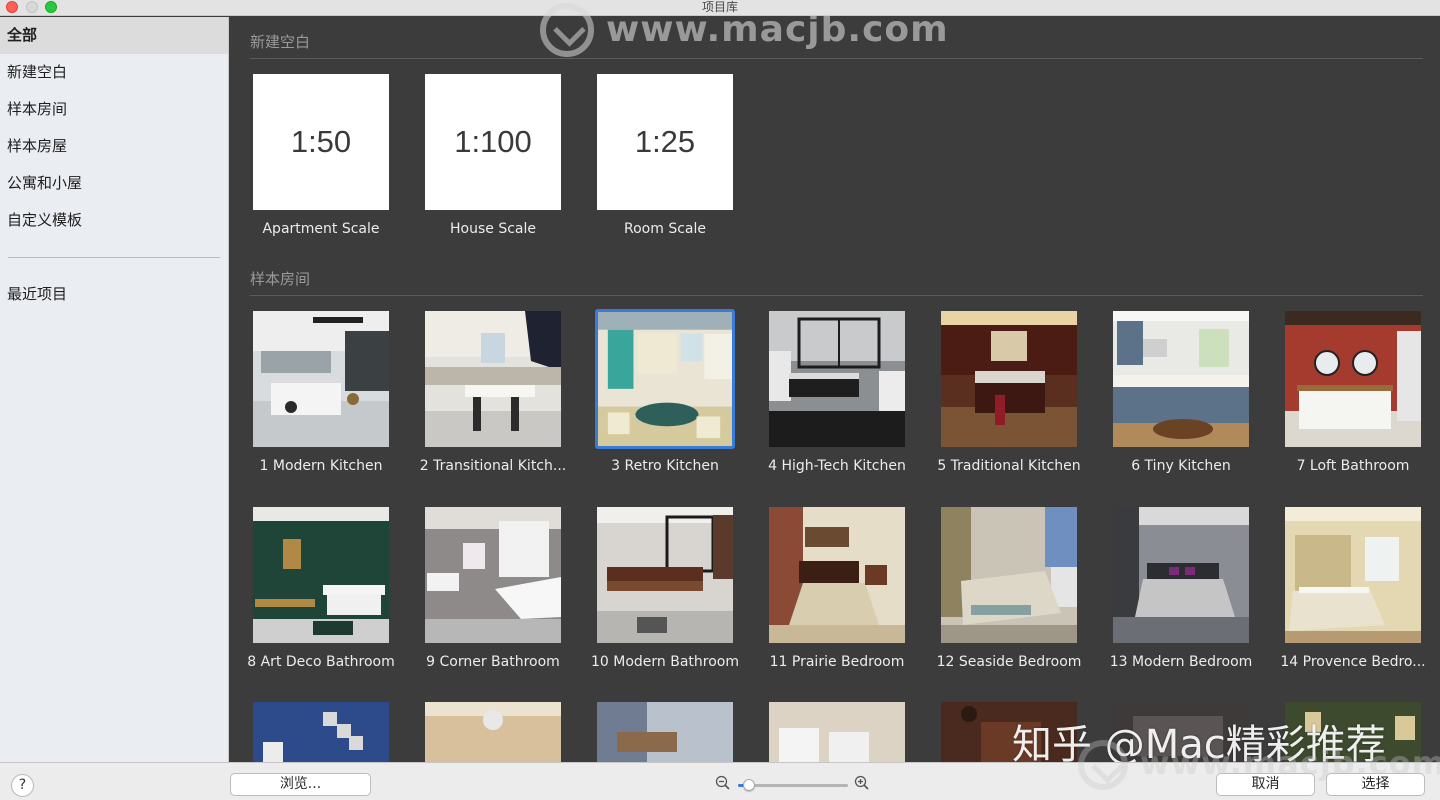 This screenshot has height=800, width=1440. I want to click on scale-thumbnail: 1:100, so click(493, 142).